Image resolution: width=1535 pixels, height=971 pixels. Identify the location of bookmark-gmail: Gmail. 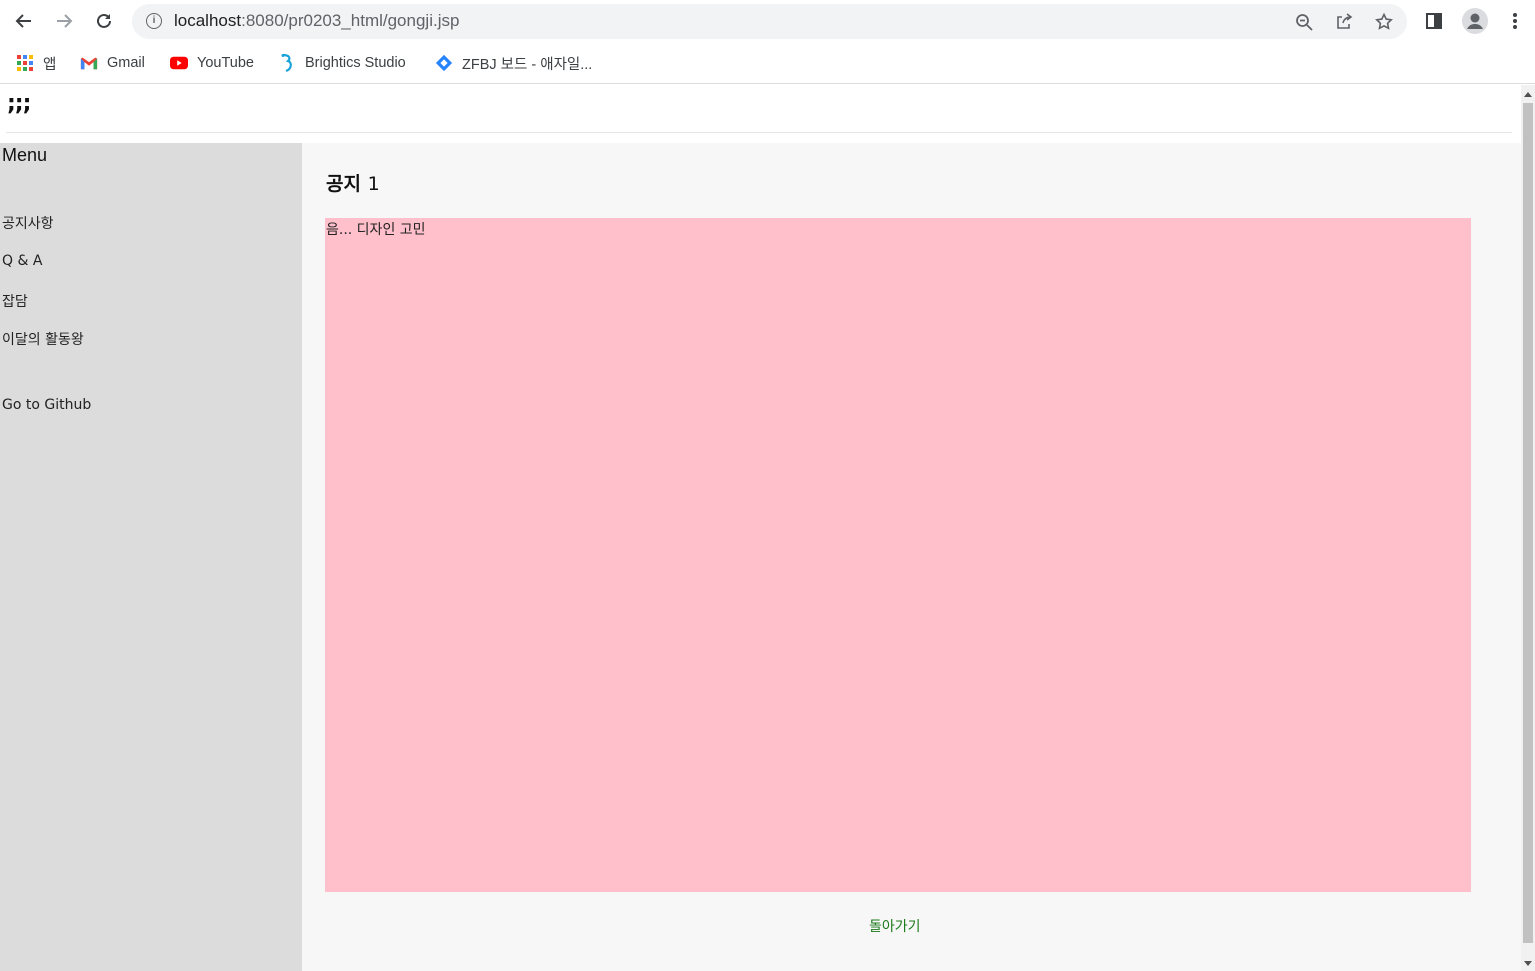
(112, 63).